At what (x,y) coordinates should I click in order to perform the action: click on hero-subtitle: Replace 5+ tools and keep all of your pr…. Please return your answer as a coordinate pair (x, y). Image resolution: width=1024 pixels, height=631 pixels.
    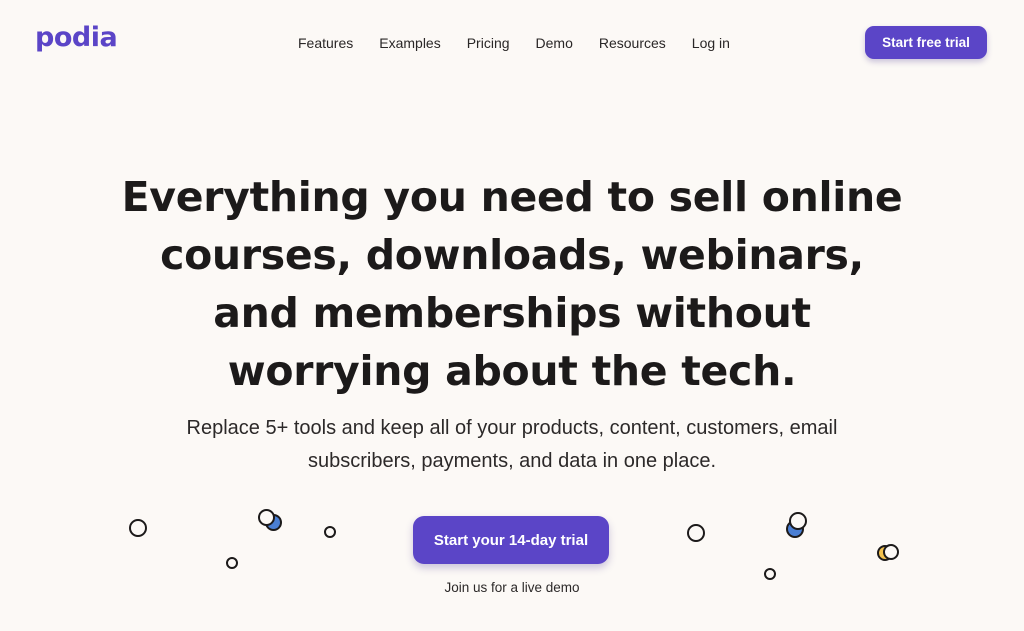
    Looking at the image, I should click on (512, 444).